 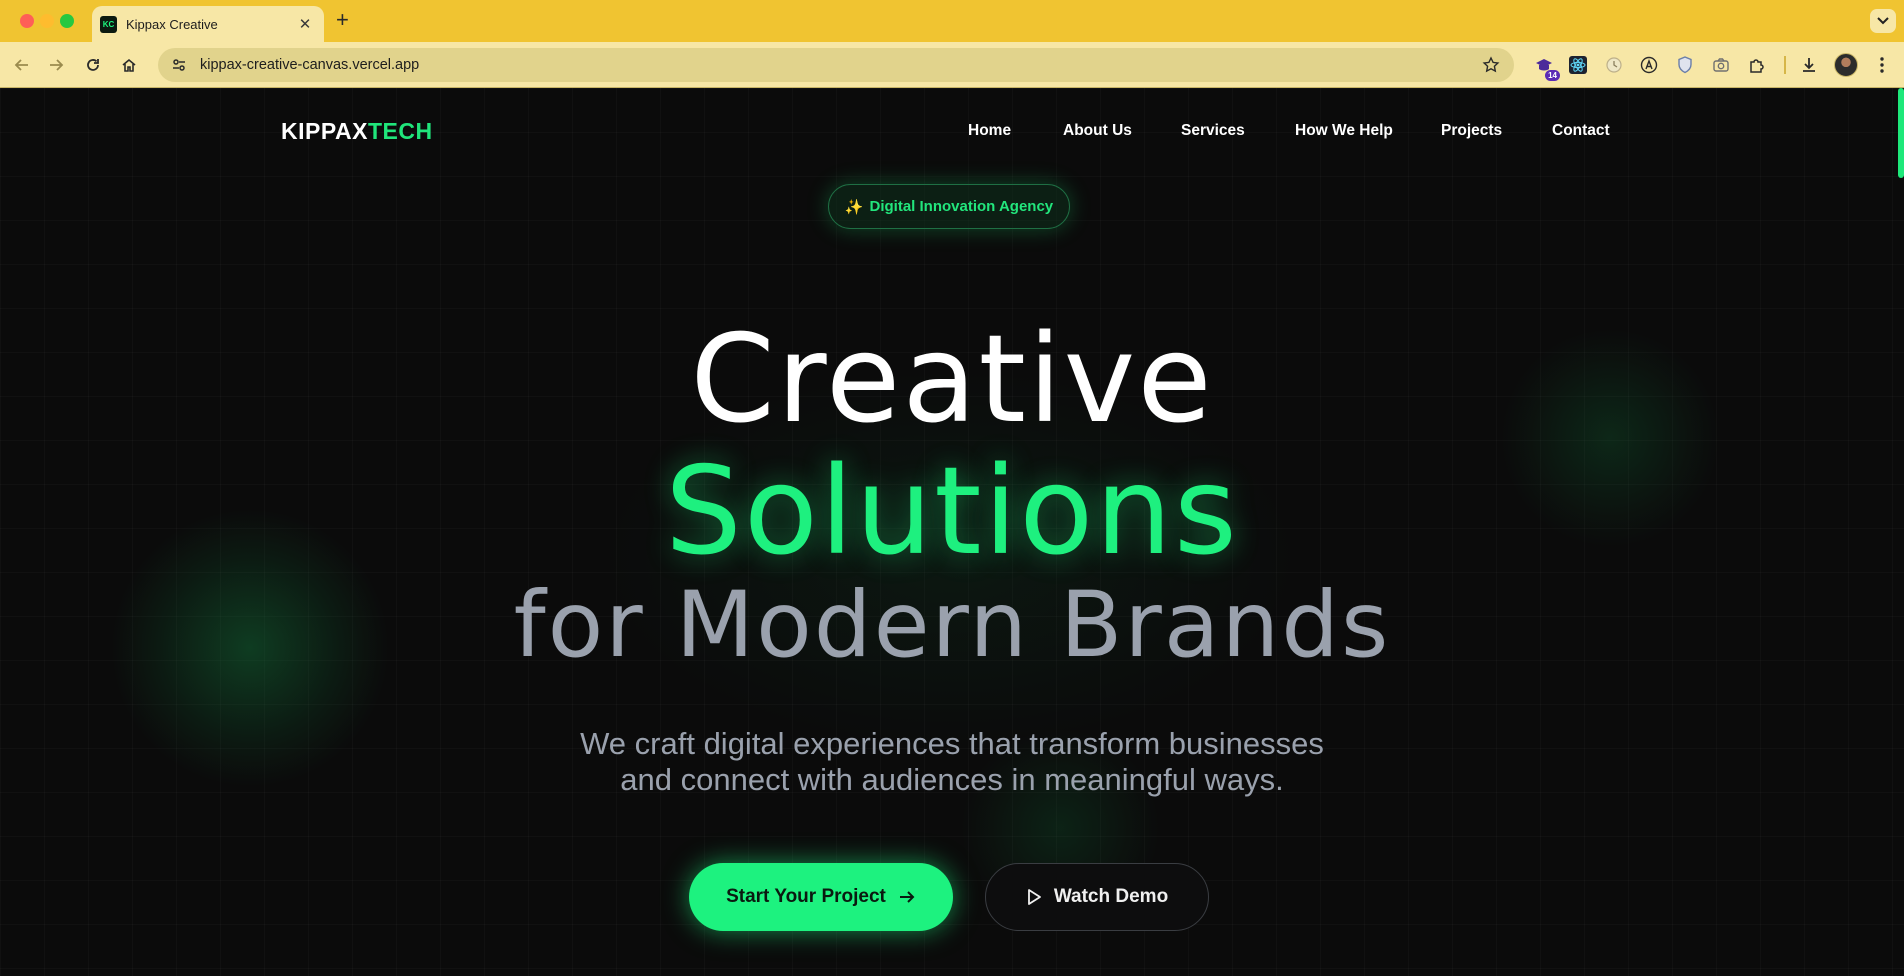 I want to click on start-project-button: Start Your Project, so click(x=821, y=897).